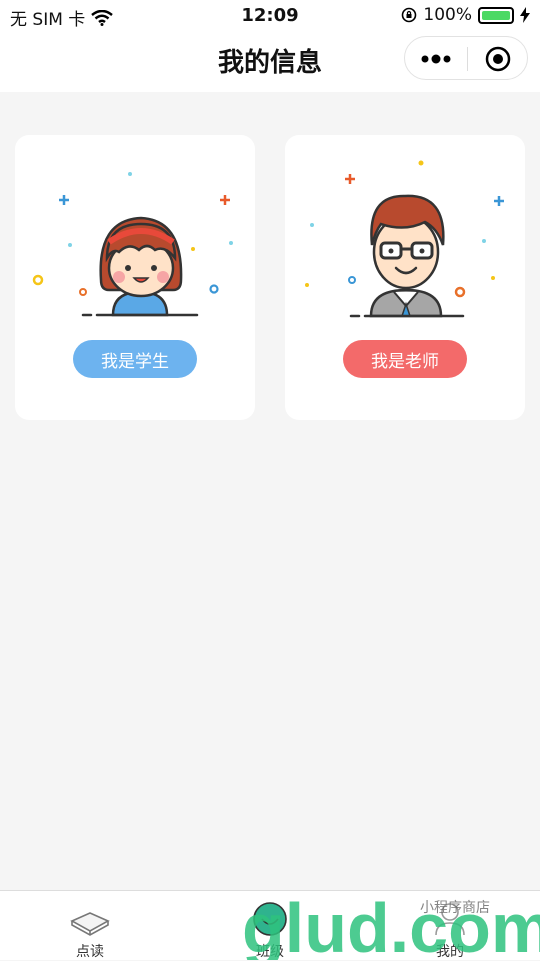 The width and height of the screenshot is (540, 961). I want to click on watermark-logo: glud.com 小程序商店, so click(391, 925).